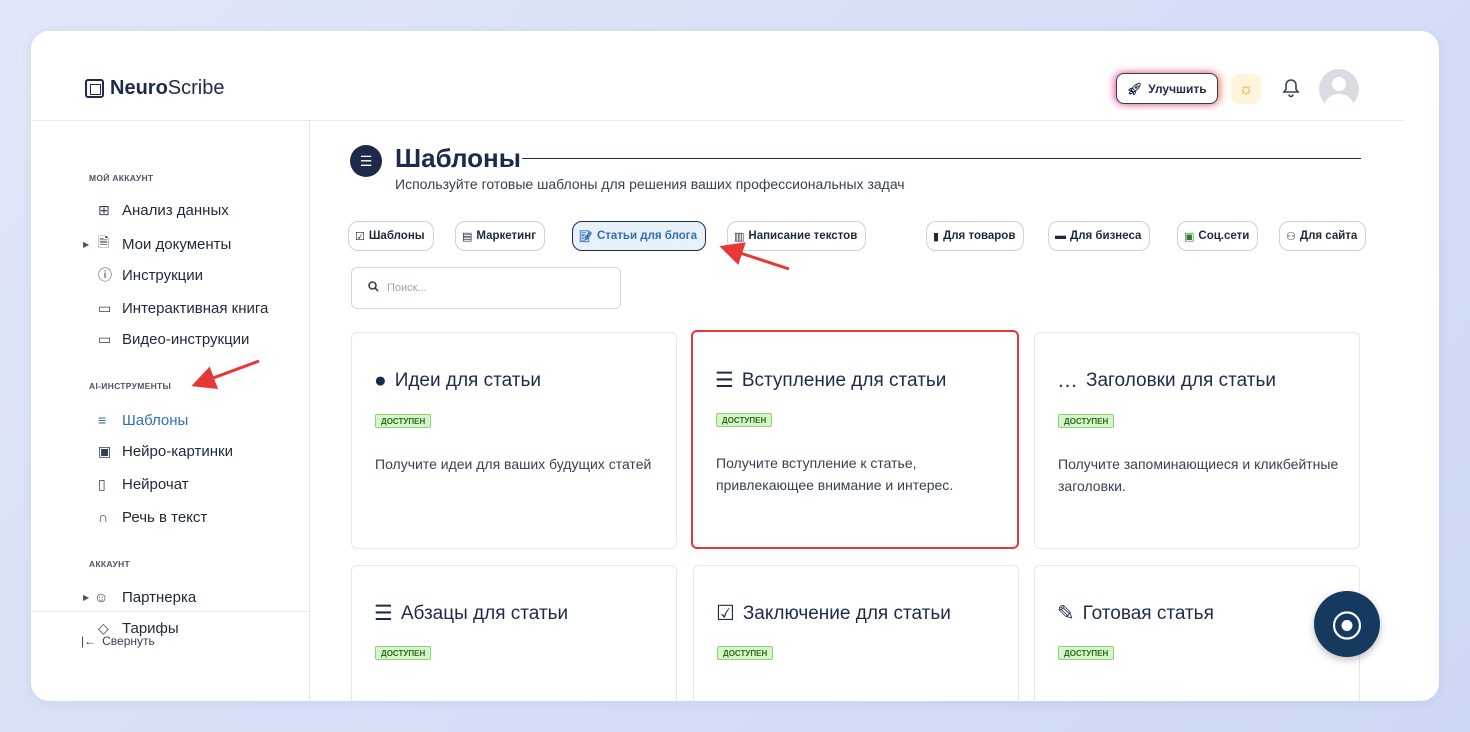 This screenshot has width=1470, height=732. Describe the element at coordinates (1291, 236) in the screenshot. I see `robot-face-icon: ⚇` at that location.